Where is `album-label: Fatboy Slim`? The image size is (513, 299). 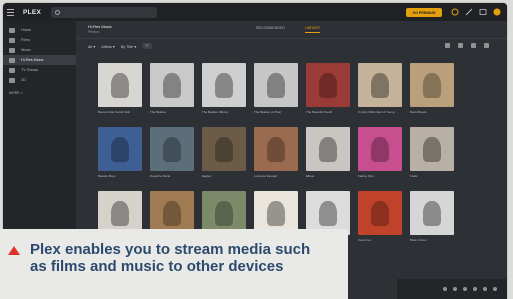
album-label: Fatboy Slim is located at coordinates (380, 176).